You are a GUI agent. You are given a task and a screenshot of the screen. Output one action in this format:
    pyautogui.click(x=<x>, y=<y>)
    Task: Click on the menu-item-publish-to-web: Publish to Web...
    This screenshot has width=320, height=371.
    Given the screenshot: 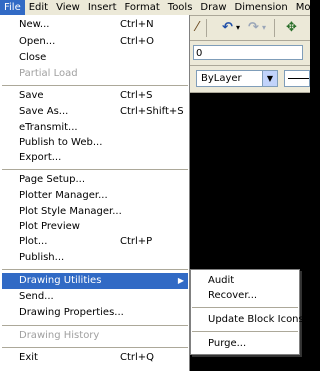 What is the action you would take?
    pyautogui.click(x=95, y=143)
    